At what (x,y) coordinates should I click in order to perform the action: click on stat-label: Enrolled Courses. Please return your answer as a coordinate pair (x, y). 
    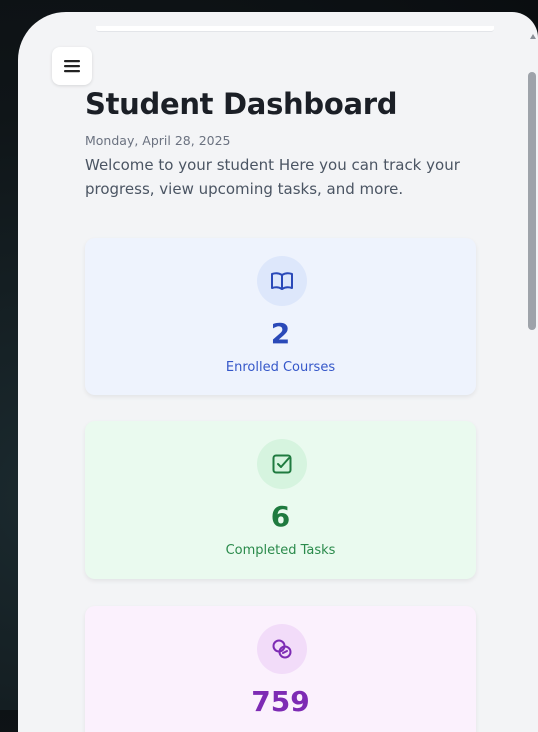
    Looking at the image, I should click on (280, 367).